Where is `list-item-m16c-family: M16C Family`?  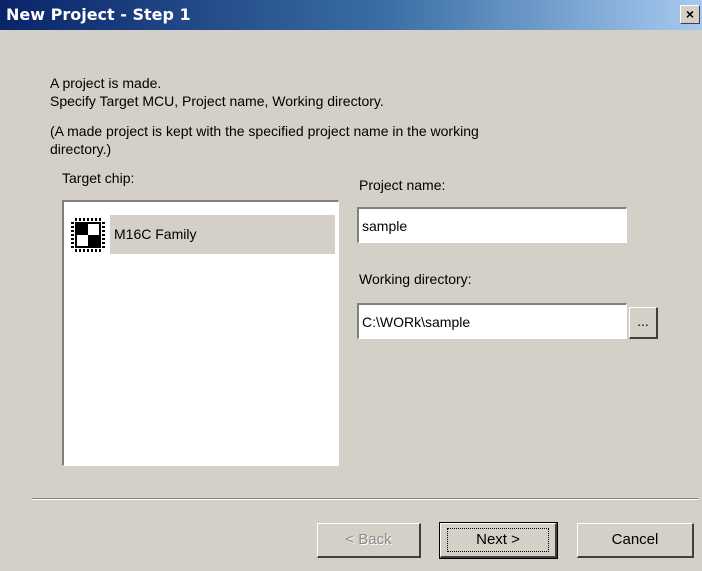
list-item-m16c-family: M16C Family is located at coordinates (201, 234).